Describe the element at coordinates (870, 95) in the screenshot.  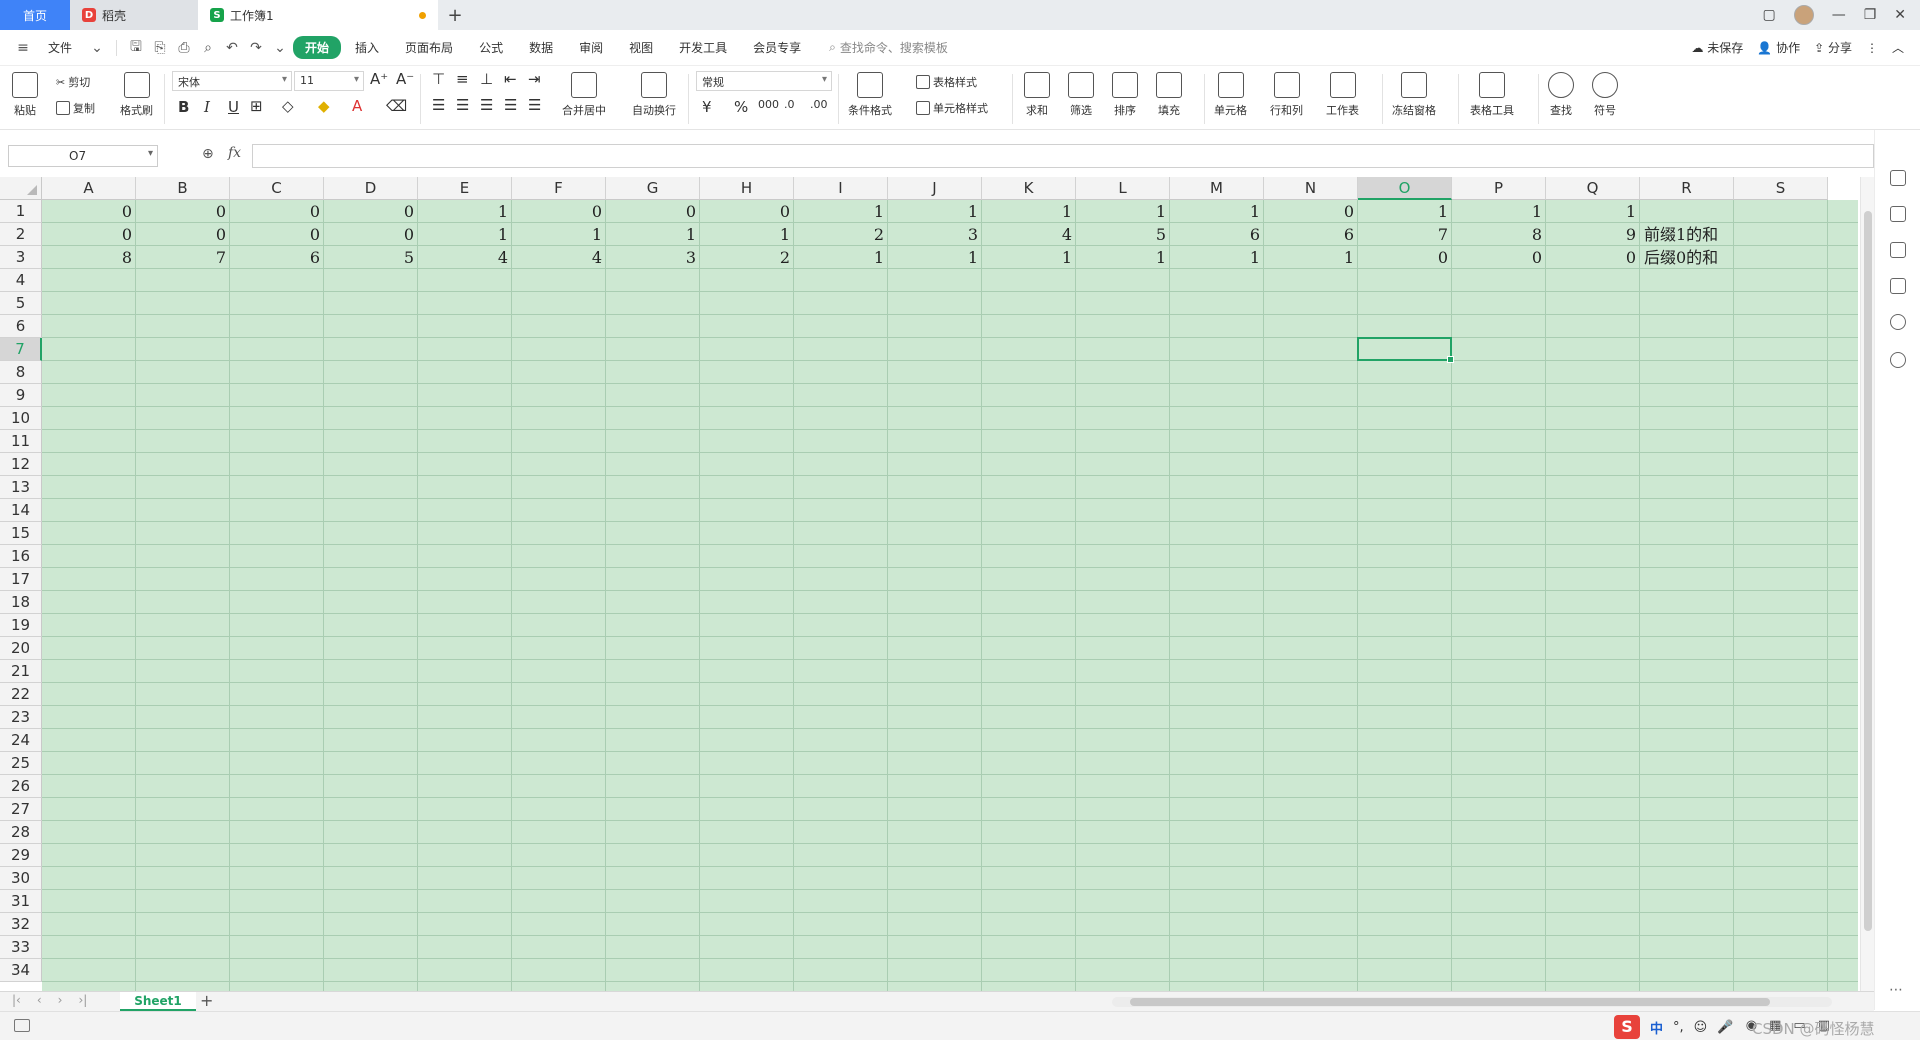
I see `conditional-format-button: 条件格式` at that location.